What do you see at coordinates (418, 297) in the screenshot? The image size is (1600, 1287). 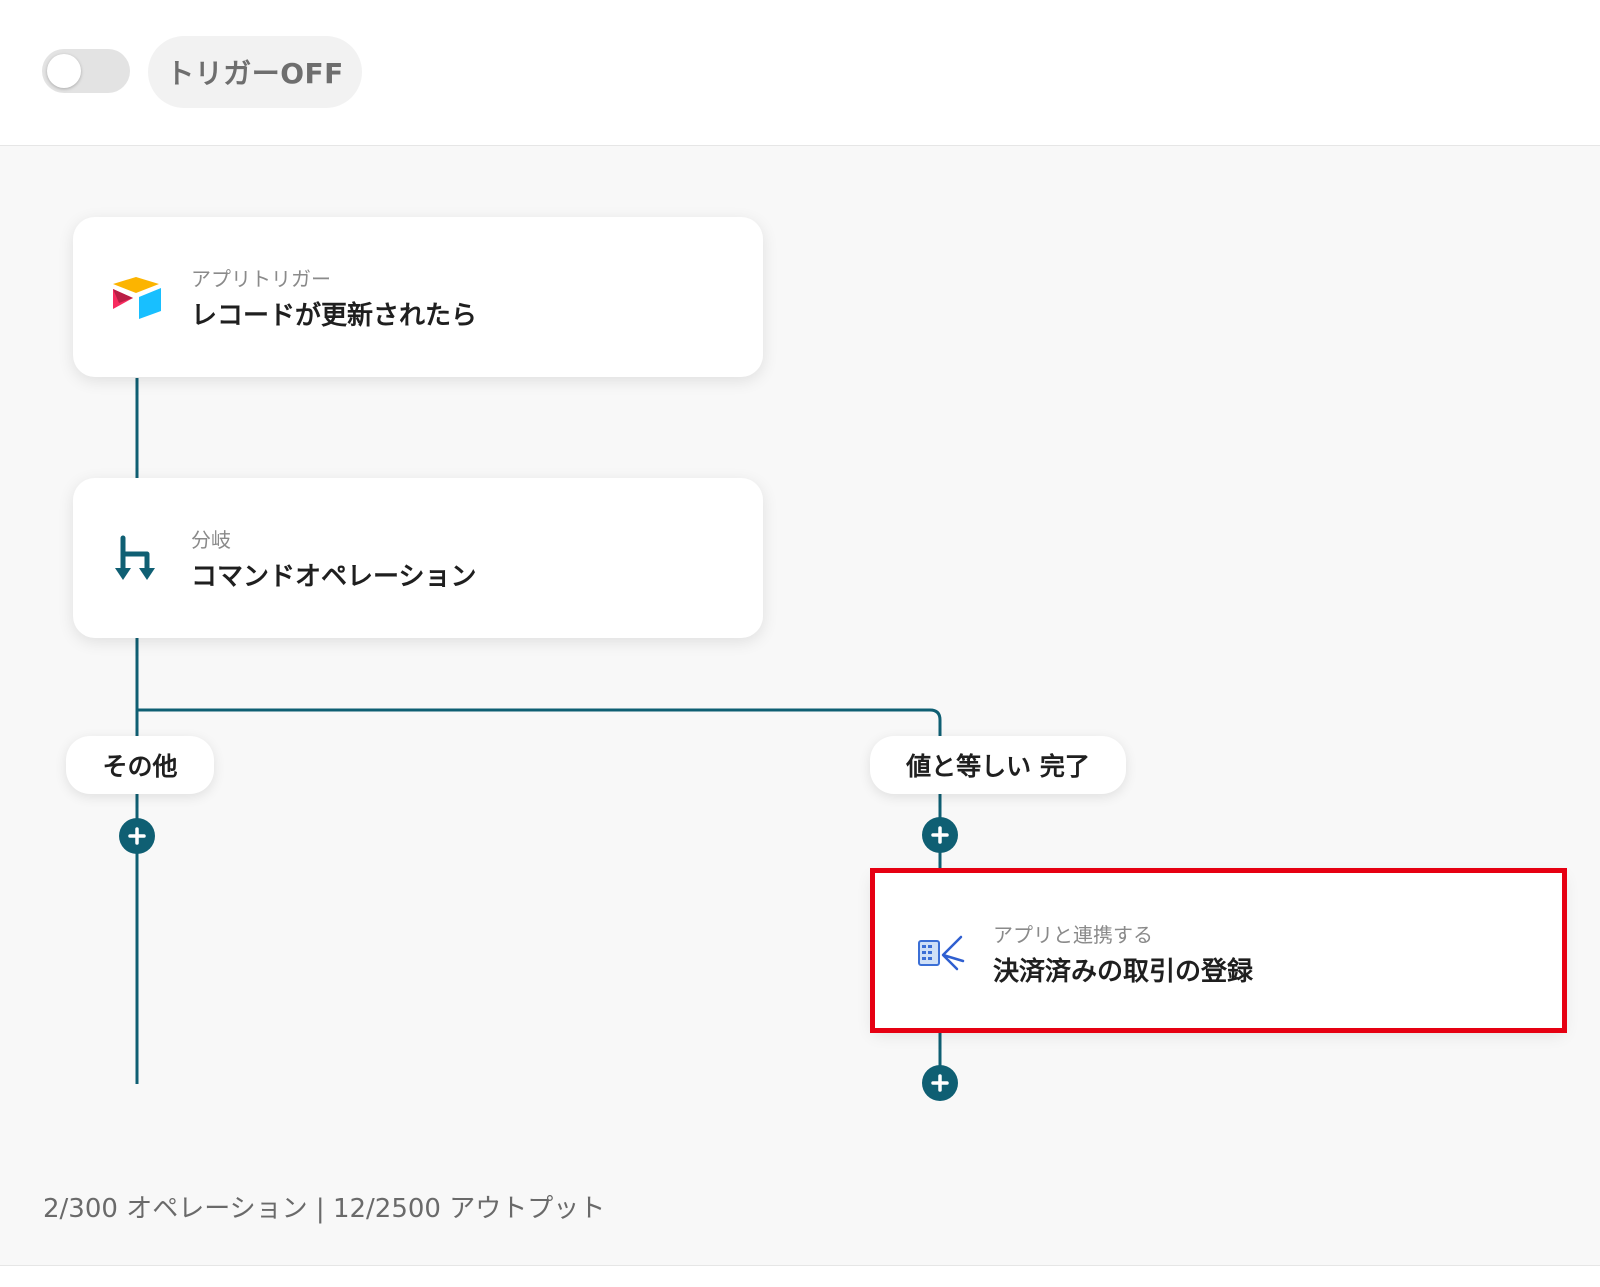 I see `trigger-card: アプリトリガー レコードが更新されたら` at bounding box center [418, 297].